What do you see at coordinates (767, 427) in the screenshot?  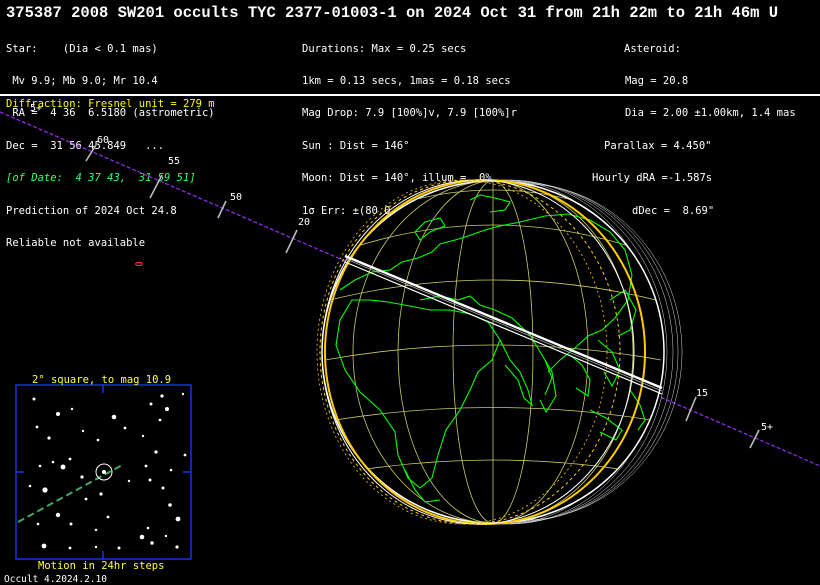 I see `path-label: 5+` at bounding box center [767, 427].